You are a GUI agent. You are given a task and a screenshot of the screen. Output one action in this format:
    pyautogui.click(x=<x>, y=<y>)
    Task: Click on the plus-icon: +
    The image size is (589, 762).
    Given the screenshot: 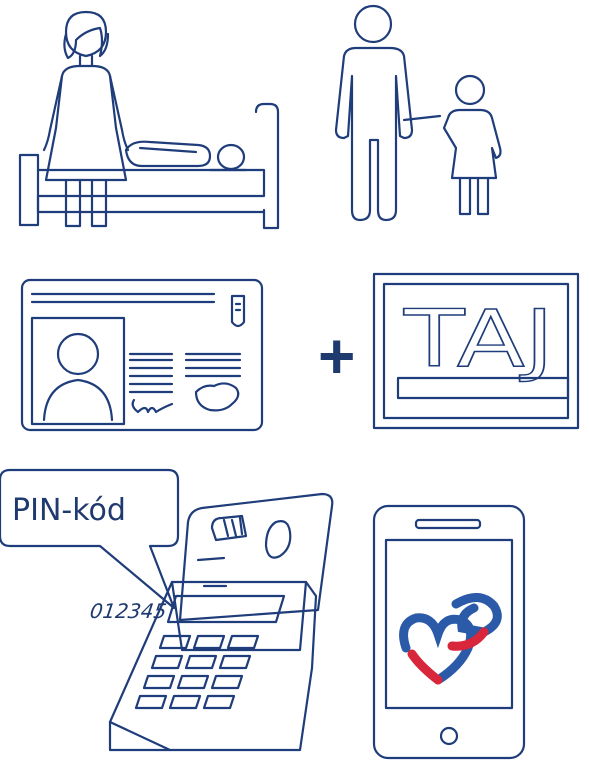 What is the action you would take?
    pyautogui.click(x=336, y=356)
    